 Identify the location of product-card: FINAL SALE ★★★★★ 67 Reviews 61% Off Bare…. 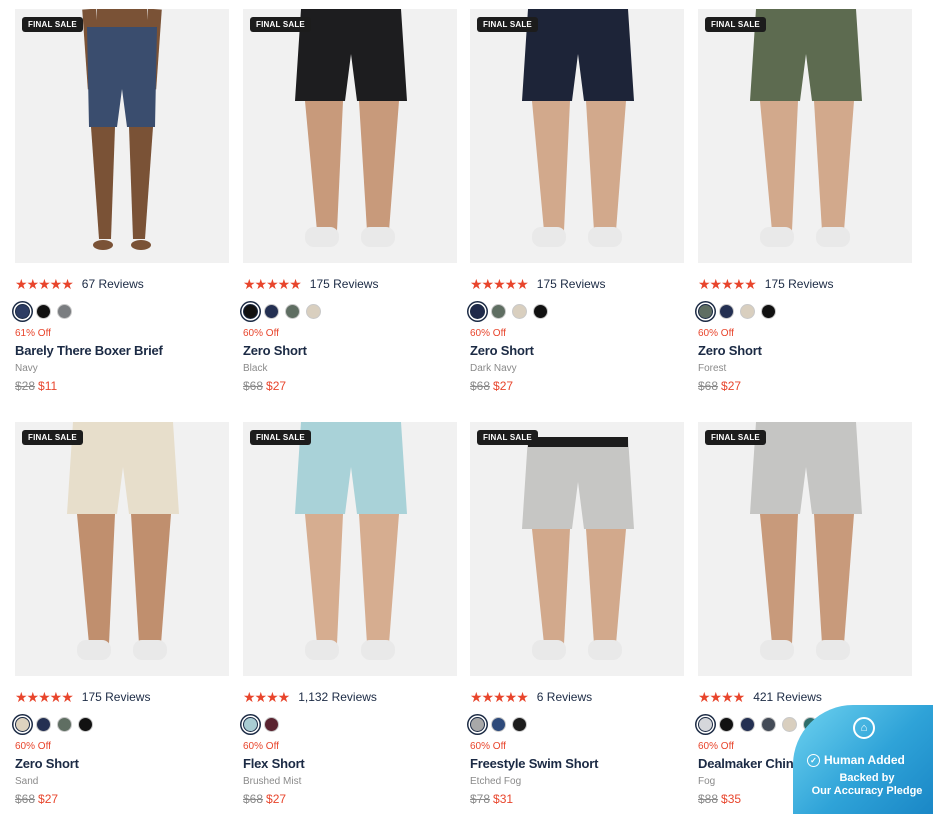
(122, 201).